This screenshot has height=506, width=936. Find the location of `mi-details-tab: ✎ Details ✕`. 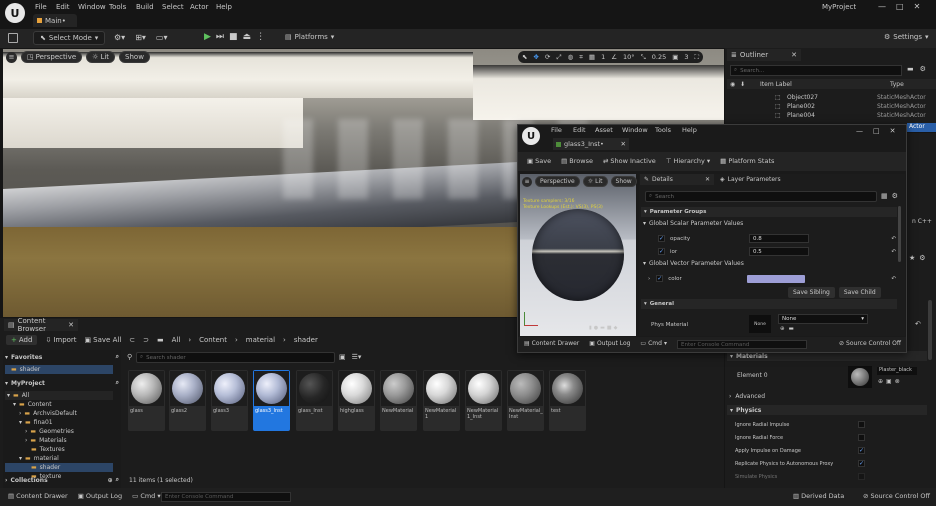

mi-details-tab: ✎ Details ✕ is located at coordinates (677, 179).